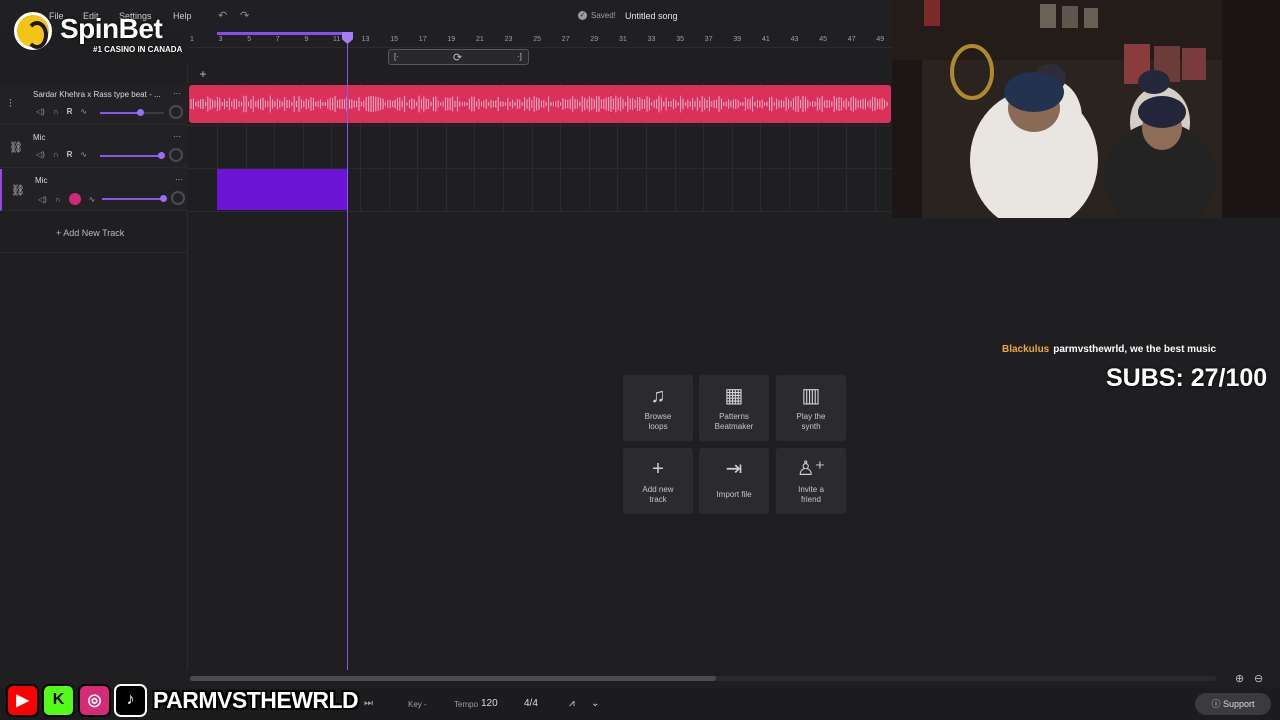  What do you see at coordinates (811, 469) in the screenshot?
I see `add-person-icon: ♙⁺` at bounding box center [811, 469].